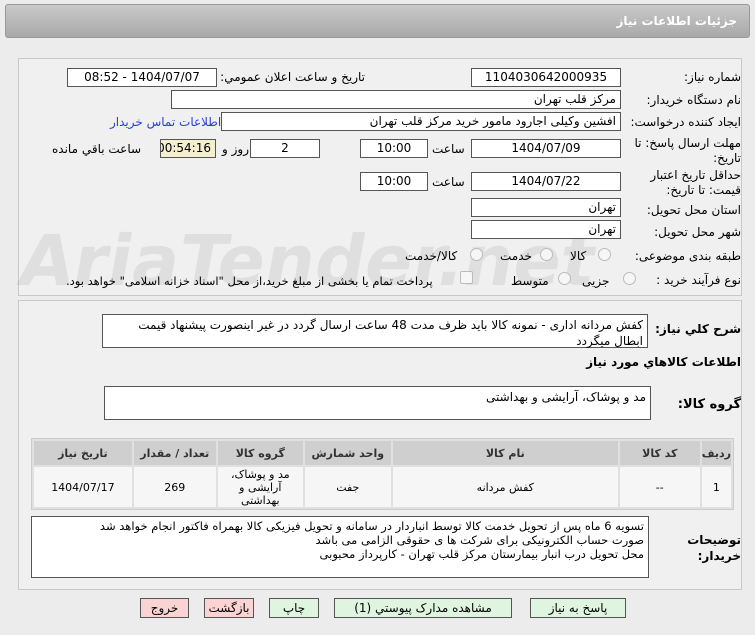  What do you see at coordinates (659, 487) in the screenshot?
I see `cell-code: --` at bounding box center [659, 487].